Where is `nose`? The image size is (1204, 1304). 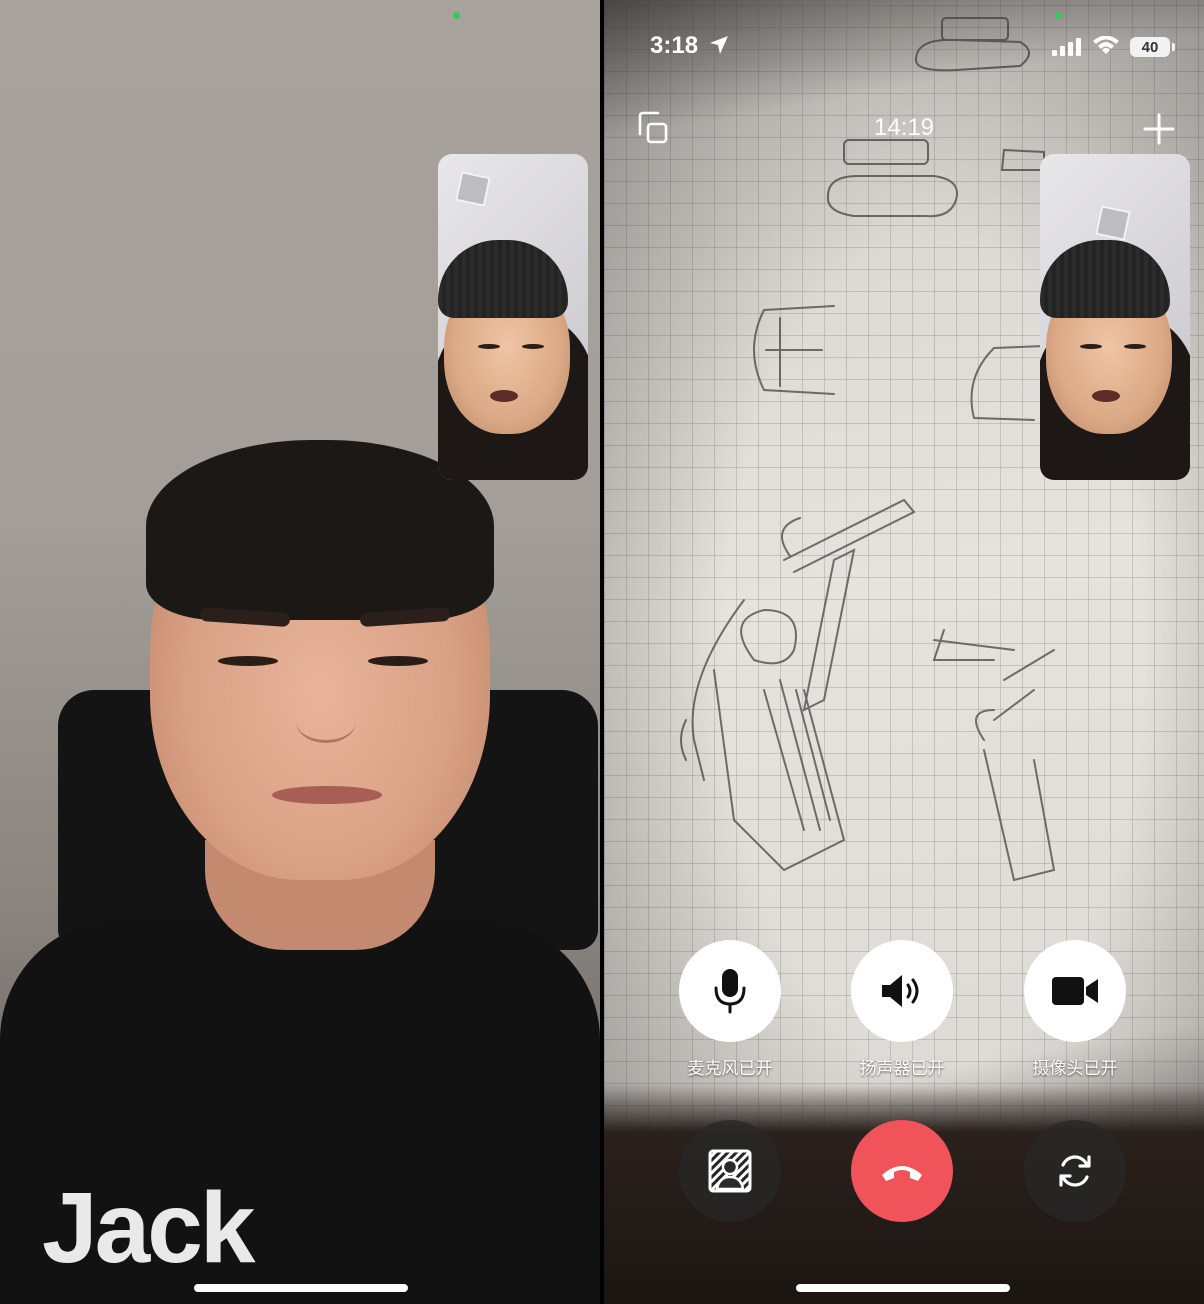
nose is located at coordinates (326, 721).